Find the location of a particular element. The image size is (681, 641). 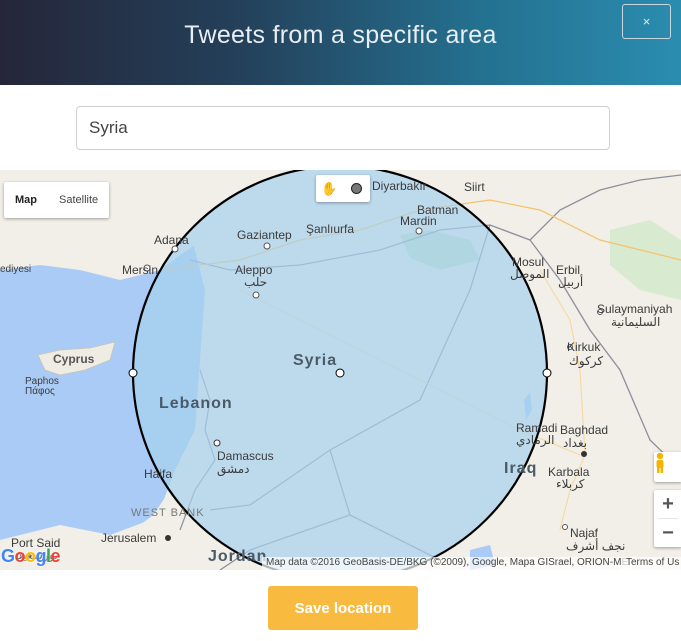

map-label: Cyprus is located at coordinates (74, 359).